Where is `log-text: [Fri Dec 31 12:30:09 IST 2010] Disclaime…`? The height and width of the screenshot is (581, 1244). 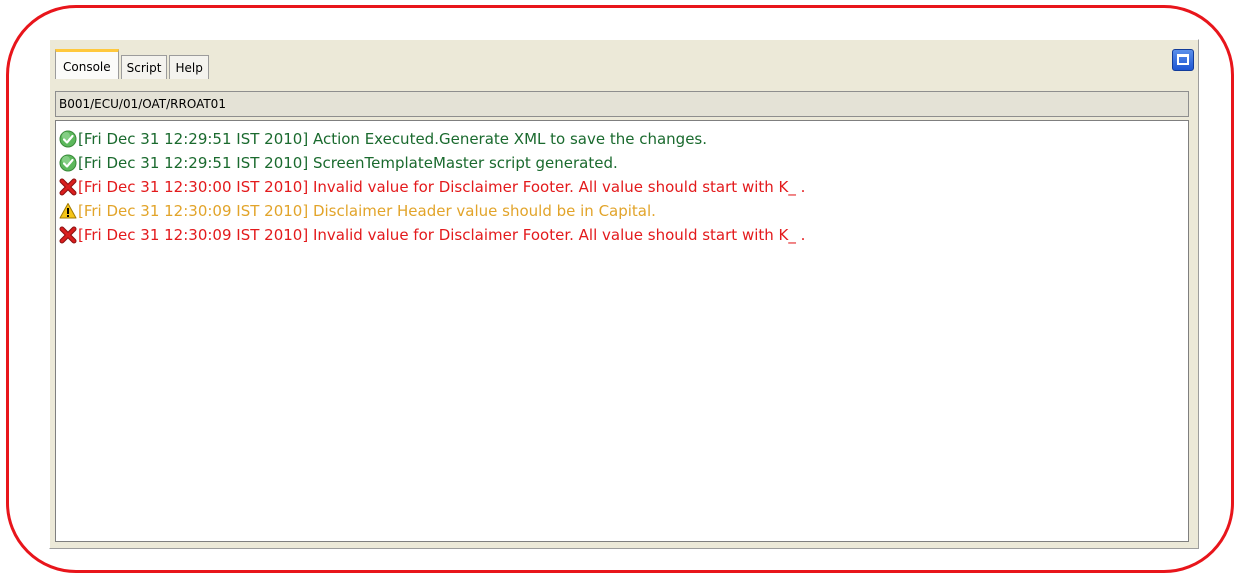 log-text: [Fri Dec 31 12:30:09 IST 2010] Disclaime… is located at coordinates (367, 211).